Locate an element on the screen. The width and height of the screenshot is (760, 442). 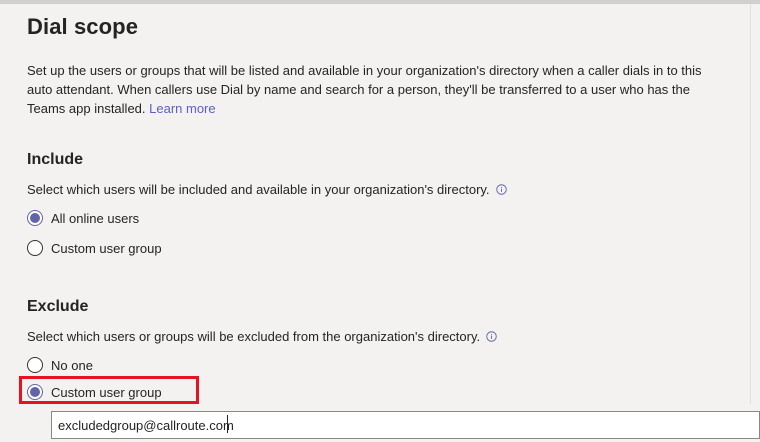
text-cursor is located at coordinates (227, 424).